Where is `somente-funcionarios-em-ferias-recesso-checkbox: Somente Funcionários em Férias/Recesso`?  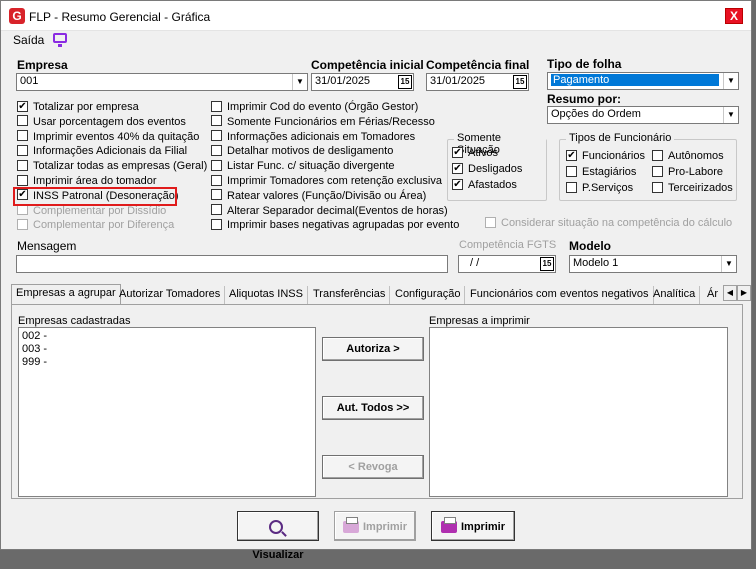
somente-funcionarios-em-ferias-recesso-checkbox: Somente Funcionários em Férias/Recesso is located at coordinates (323, 122).